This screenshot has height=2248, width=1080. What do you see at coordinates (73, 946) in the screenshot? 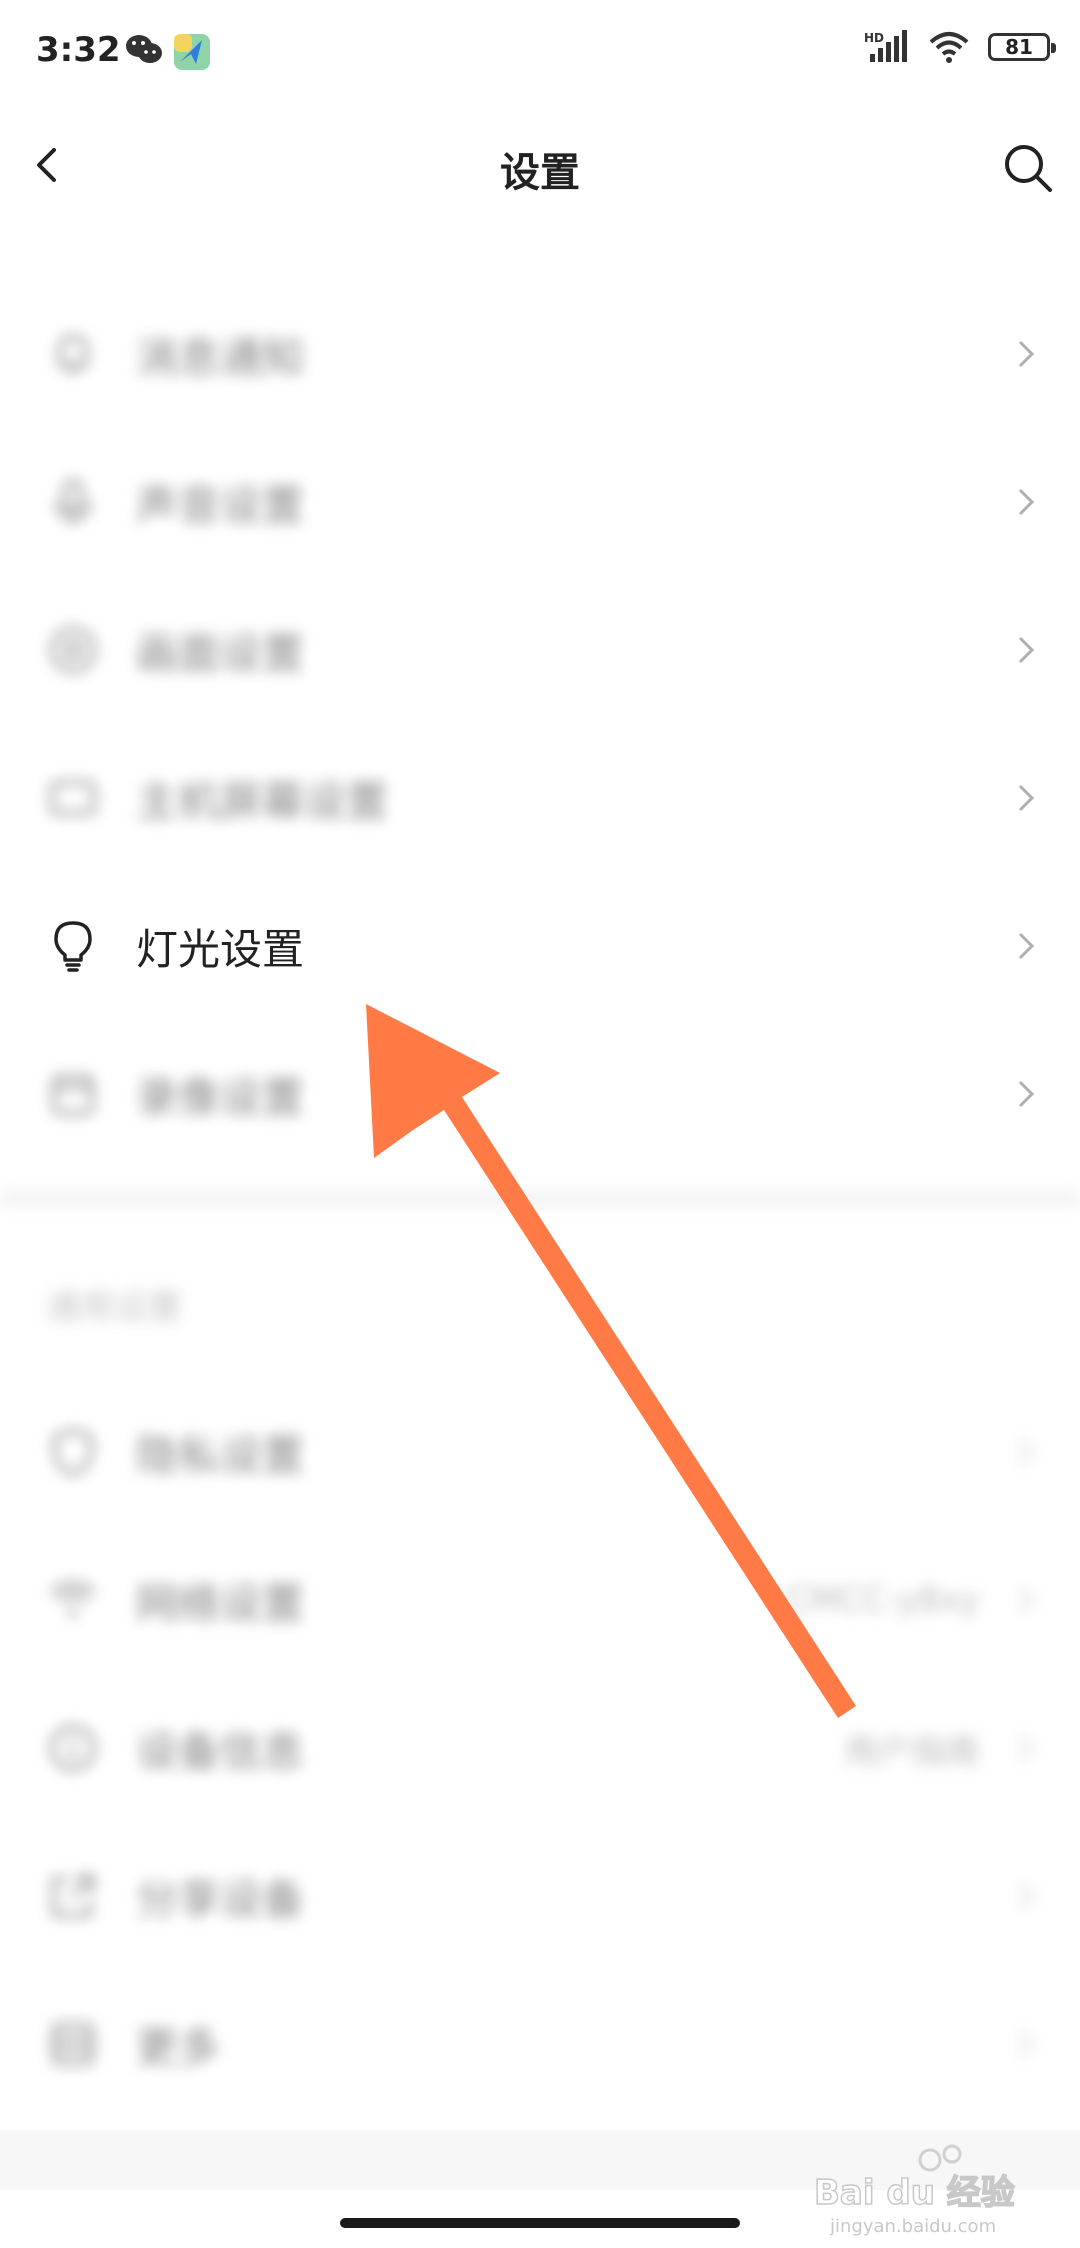
I see `lightbulb-icon` at bounding box center [73, 946].